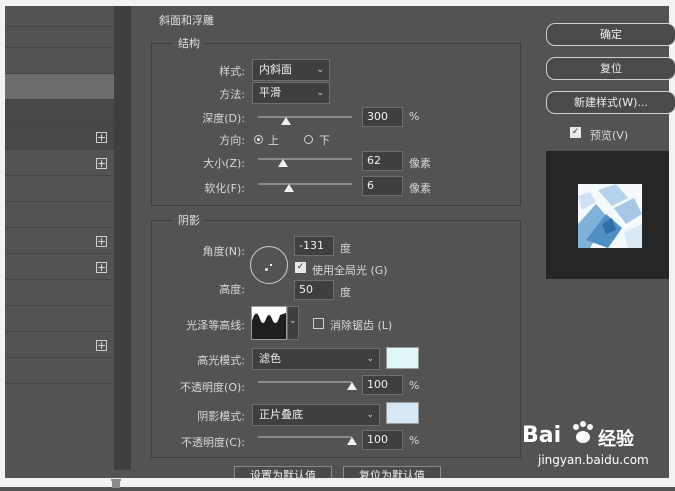 This screenshot has width=675, height=491. Describe the element at coordinates (308, 139) in the screenshot. I see `direction-down-radio` at that location.